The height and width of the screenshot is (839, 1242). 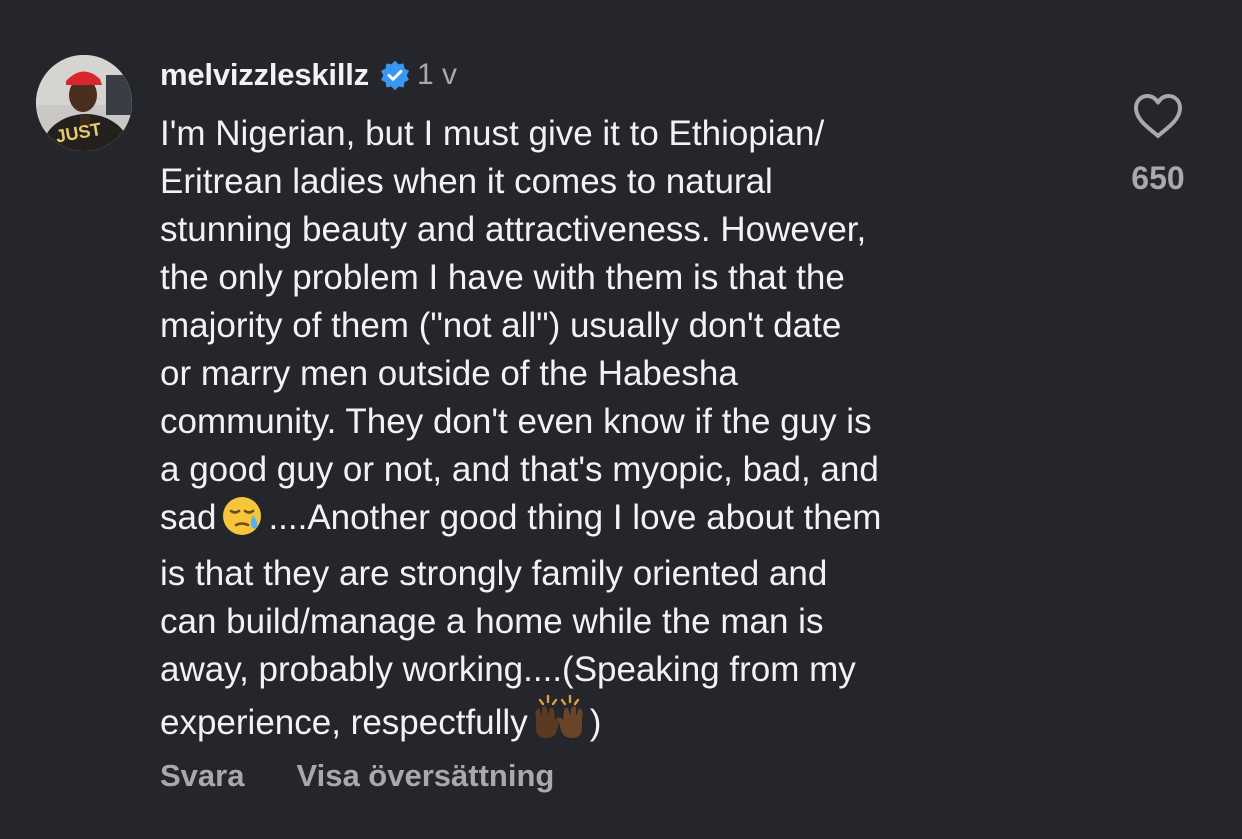 What do you see at coordinates (395, 75) in the screenshot?
I see `verified-badge-icon` at bounding box center [395, 75].